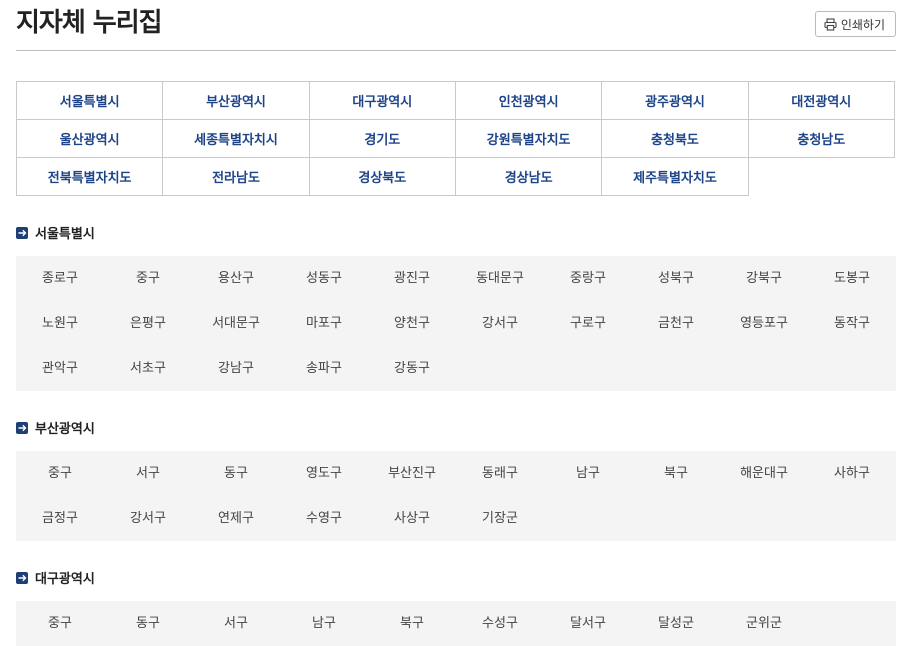 This screenshot has width=908, height=646. What do you see at coordinates (412, 368) in the screenshot?
I see `district-link: 강동구` at bounding box center [412, 368].